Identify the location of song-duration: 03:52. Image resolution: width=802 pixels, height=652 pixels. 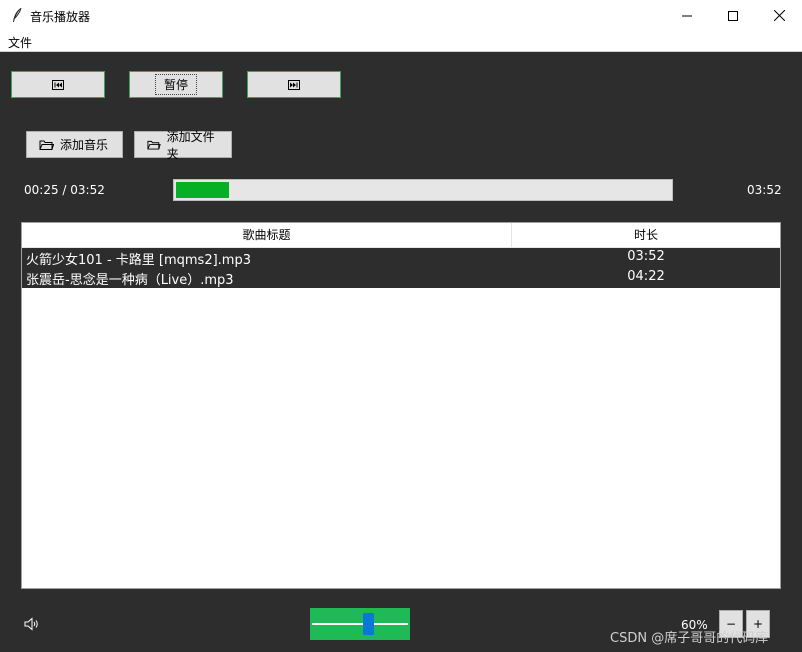
(646, 256).